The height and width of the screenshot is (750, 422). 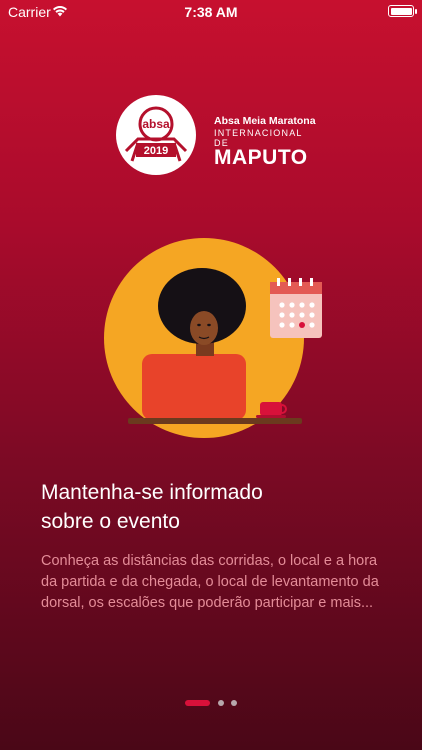 I want to click on logo-title-line2: INTERNACIONAL DE, so click(x=258, y=138).